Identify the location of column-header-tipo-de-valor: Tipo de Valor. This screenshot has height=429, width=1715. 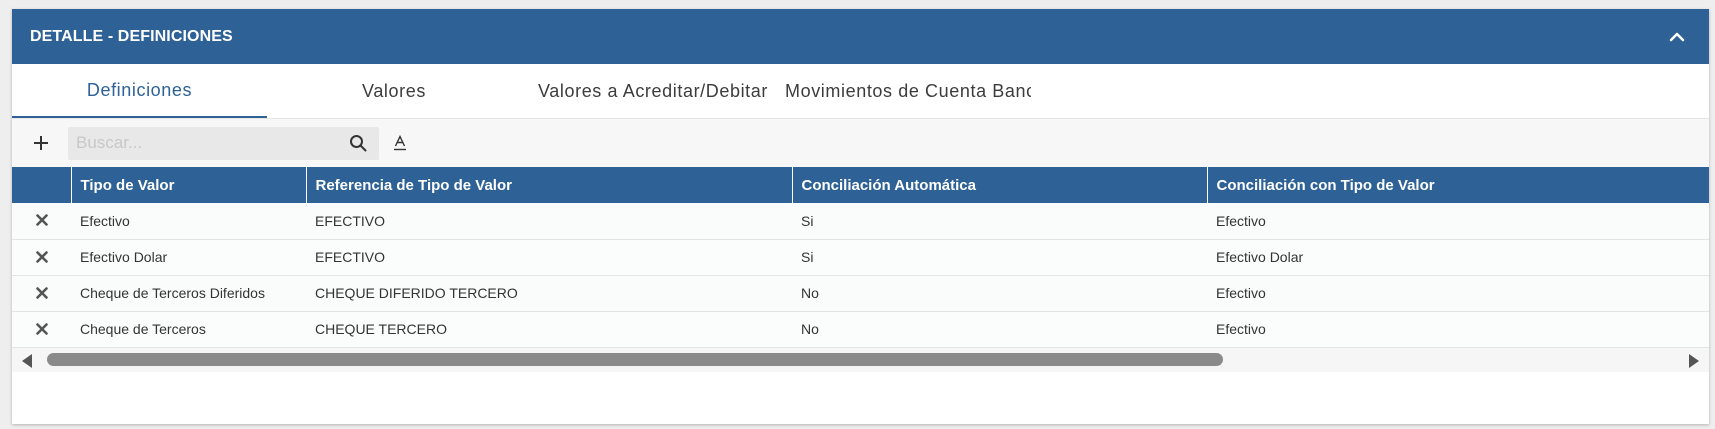
(188, 185).